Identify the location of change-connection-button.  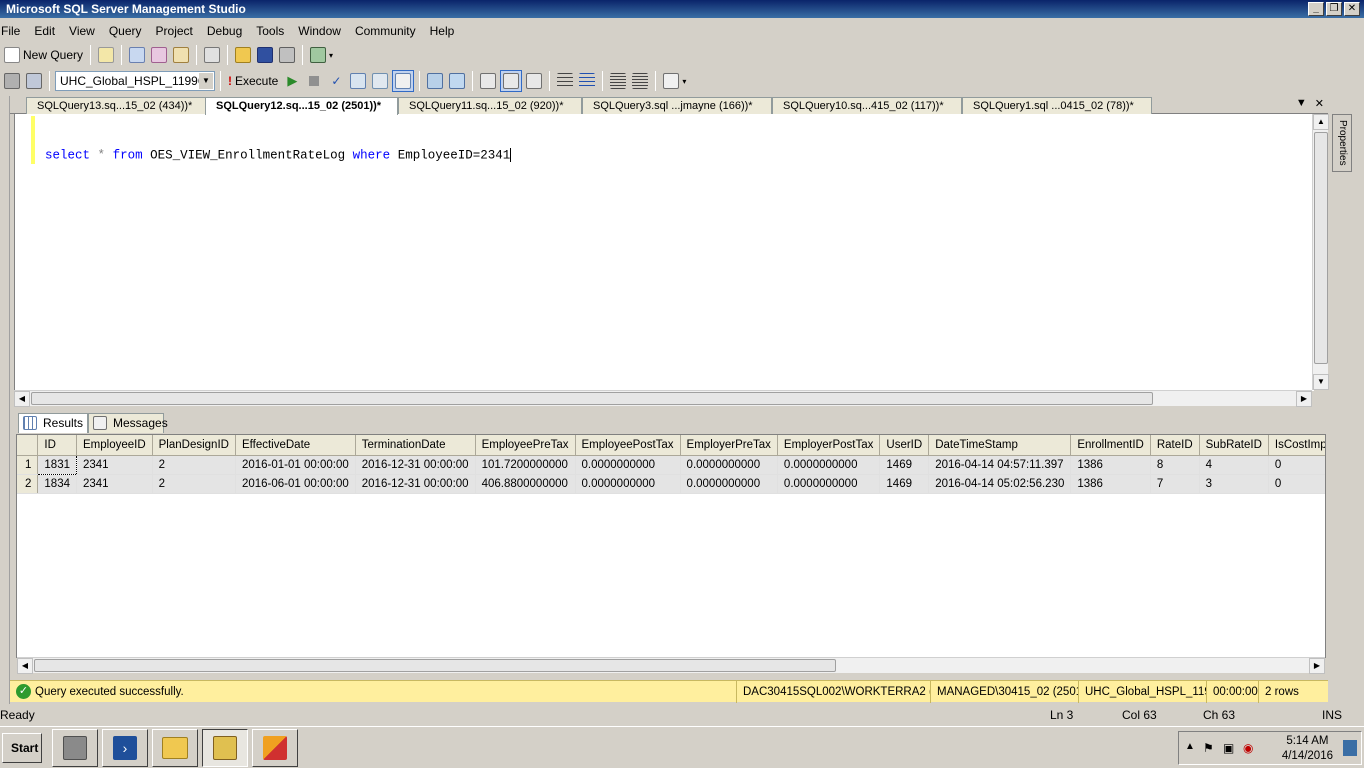
(34, 81).